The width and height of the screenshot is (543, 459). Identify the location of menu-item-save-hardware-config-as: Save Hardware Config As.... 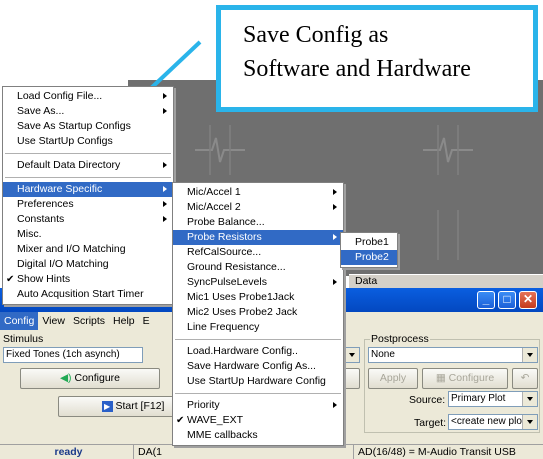
(258, 366).